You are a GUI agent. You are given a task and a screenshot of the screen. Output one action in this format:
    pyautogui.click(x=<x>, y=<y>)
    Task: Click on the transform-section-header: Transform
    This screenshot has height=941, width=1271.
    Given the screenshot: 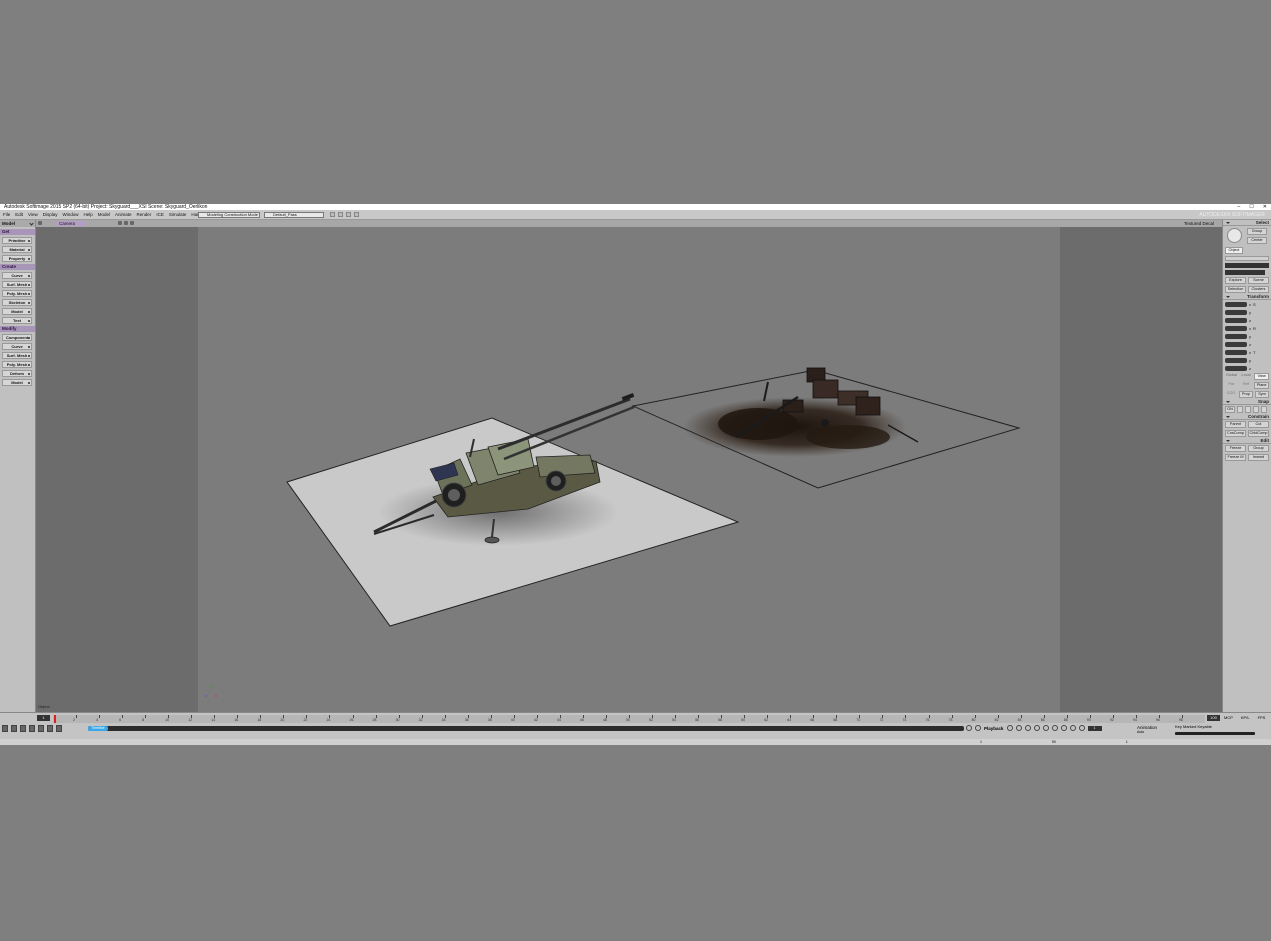 What is the action you would take?
    pyautogui.click(x=1247, y=297)
    